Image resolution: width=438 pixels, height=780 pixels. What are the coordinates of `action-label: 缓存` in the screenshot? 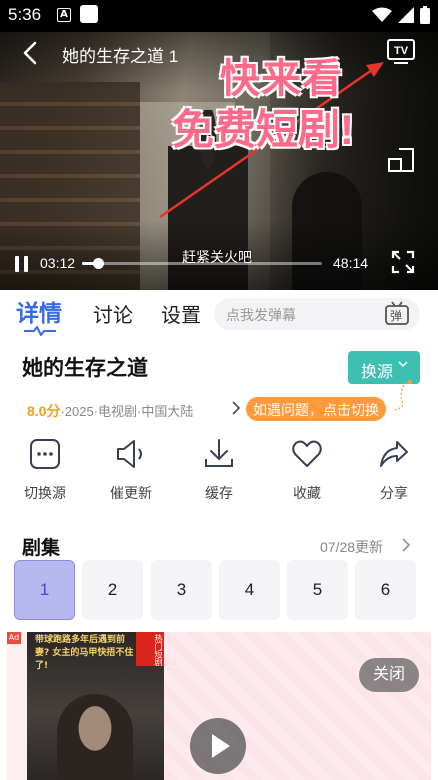 It's located at (219, 493).